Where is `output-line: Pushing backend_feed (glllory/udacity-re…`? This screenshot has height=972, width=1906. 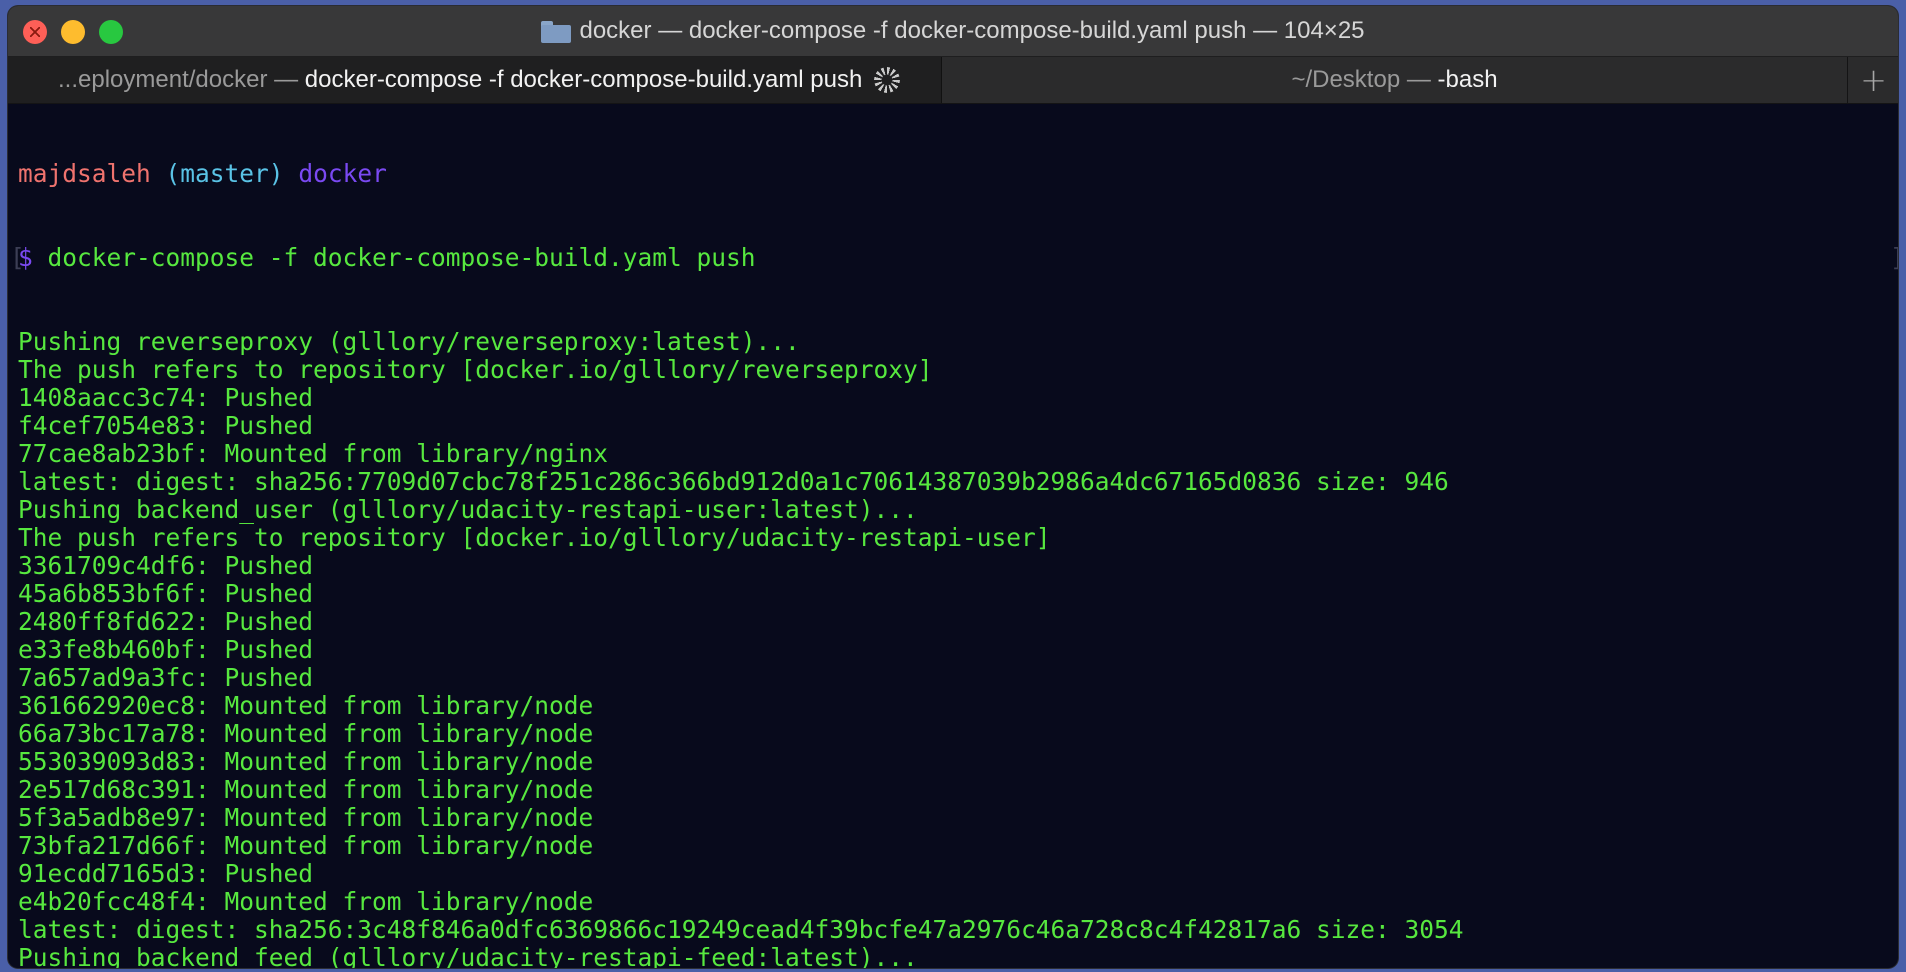 output-line: Pushing backend_feed (glllory/udacity-re… is located at coordinates (468, 956).